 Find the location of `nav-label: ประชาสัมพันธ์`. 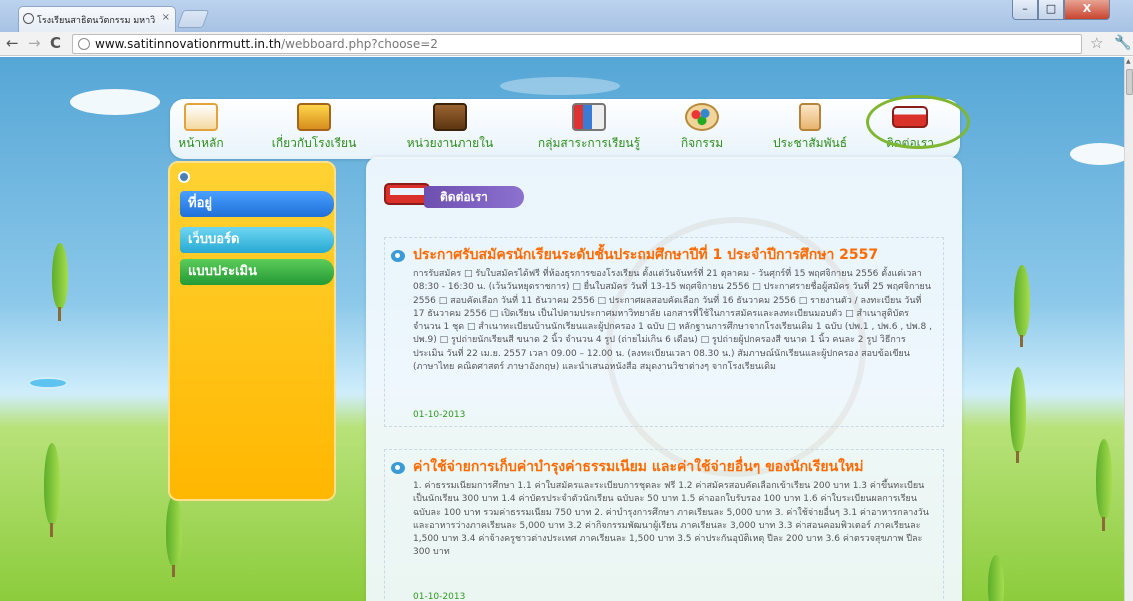

nav-label: ประชาสัมพันธ์ is located at coordinates (810, 143).